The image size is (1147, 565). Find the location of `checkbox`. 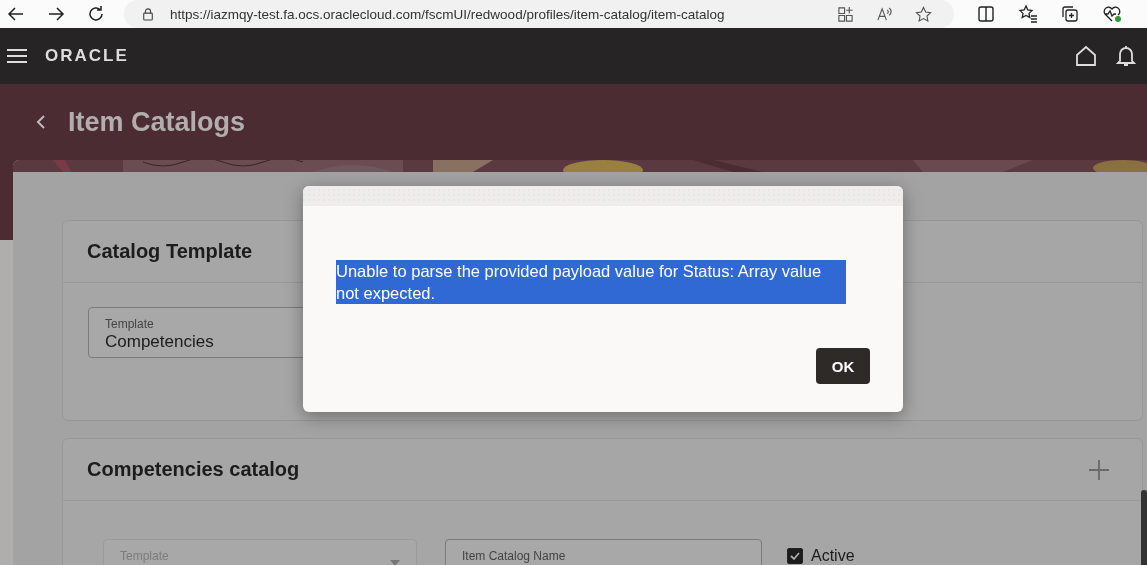

checkbox is located at coordinates (795, 556).